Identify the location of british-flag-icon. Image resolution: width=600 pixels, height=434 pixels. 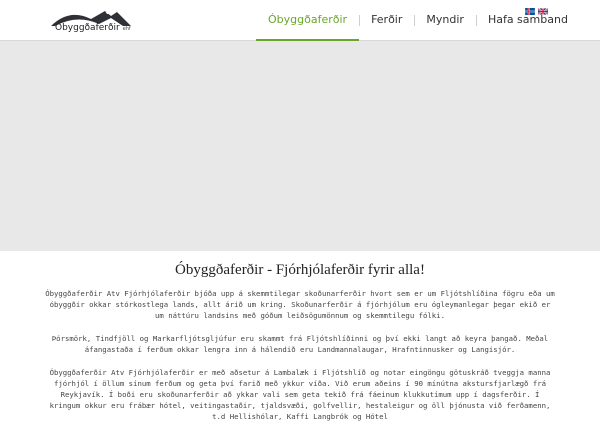
(543, 11).